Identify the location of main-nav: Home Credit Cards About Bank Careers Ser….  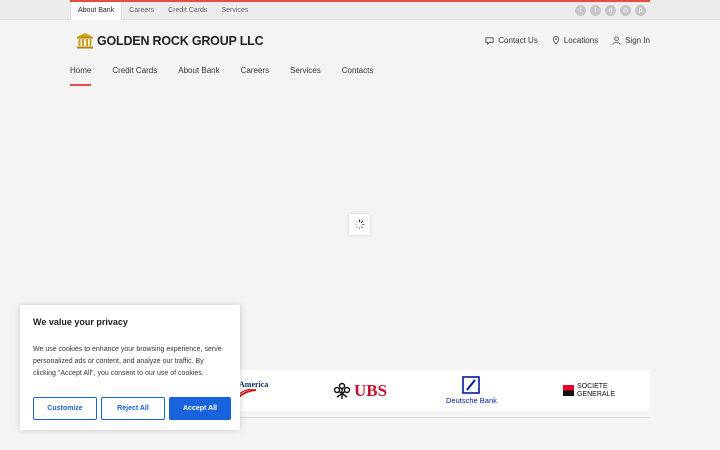
(232, 76).